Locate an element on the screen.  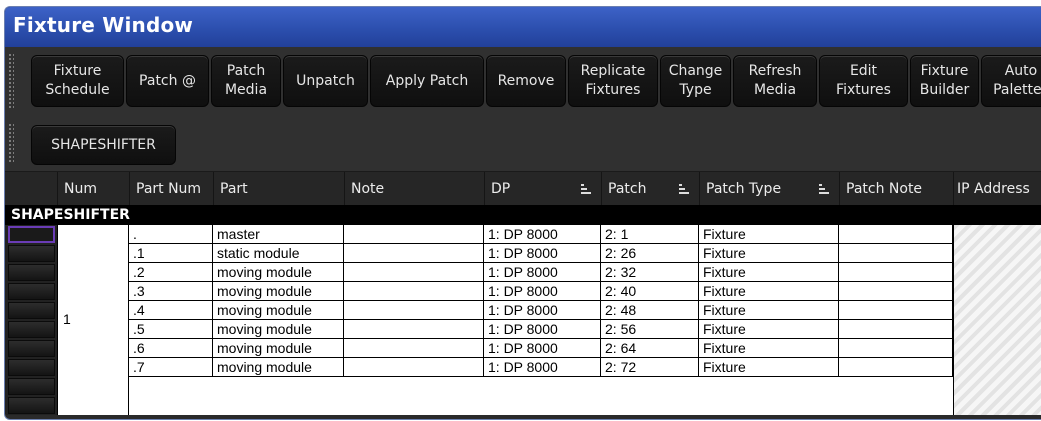
group-name: SHAPESHIFTER is located at coordinates (70, 215).